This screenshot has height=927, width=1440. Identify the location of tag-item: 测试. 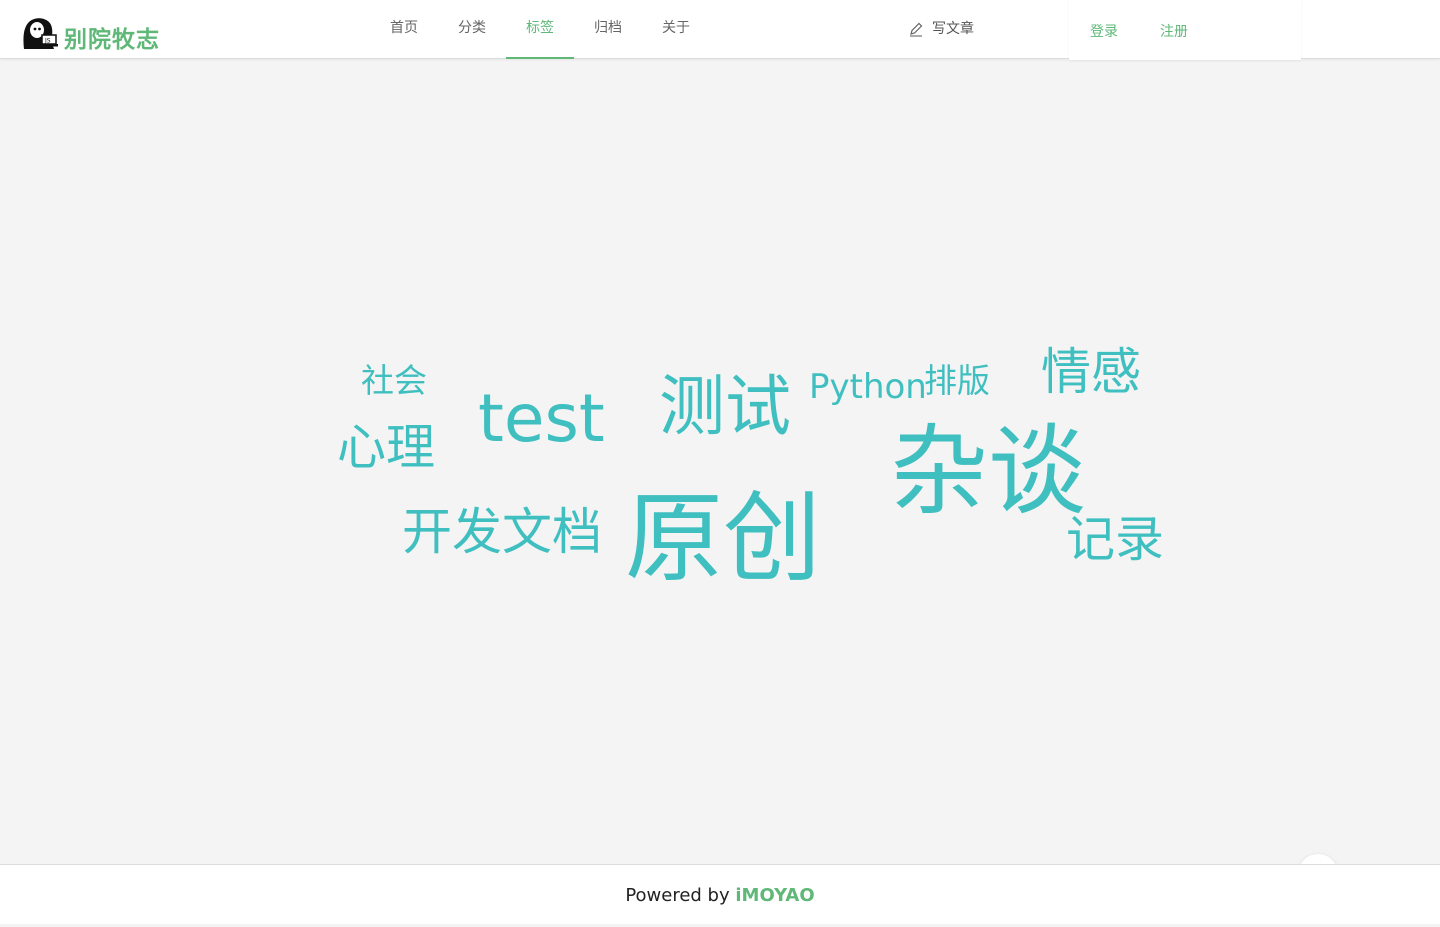
(725, 407).